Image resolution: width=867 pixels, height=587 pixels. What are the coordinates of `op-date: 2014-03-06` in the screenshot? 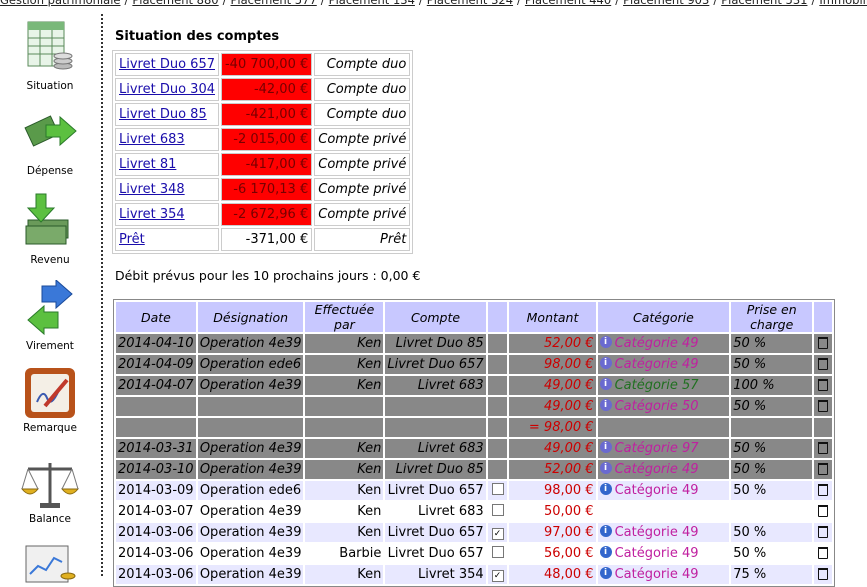 It's located at (156, 574).